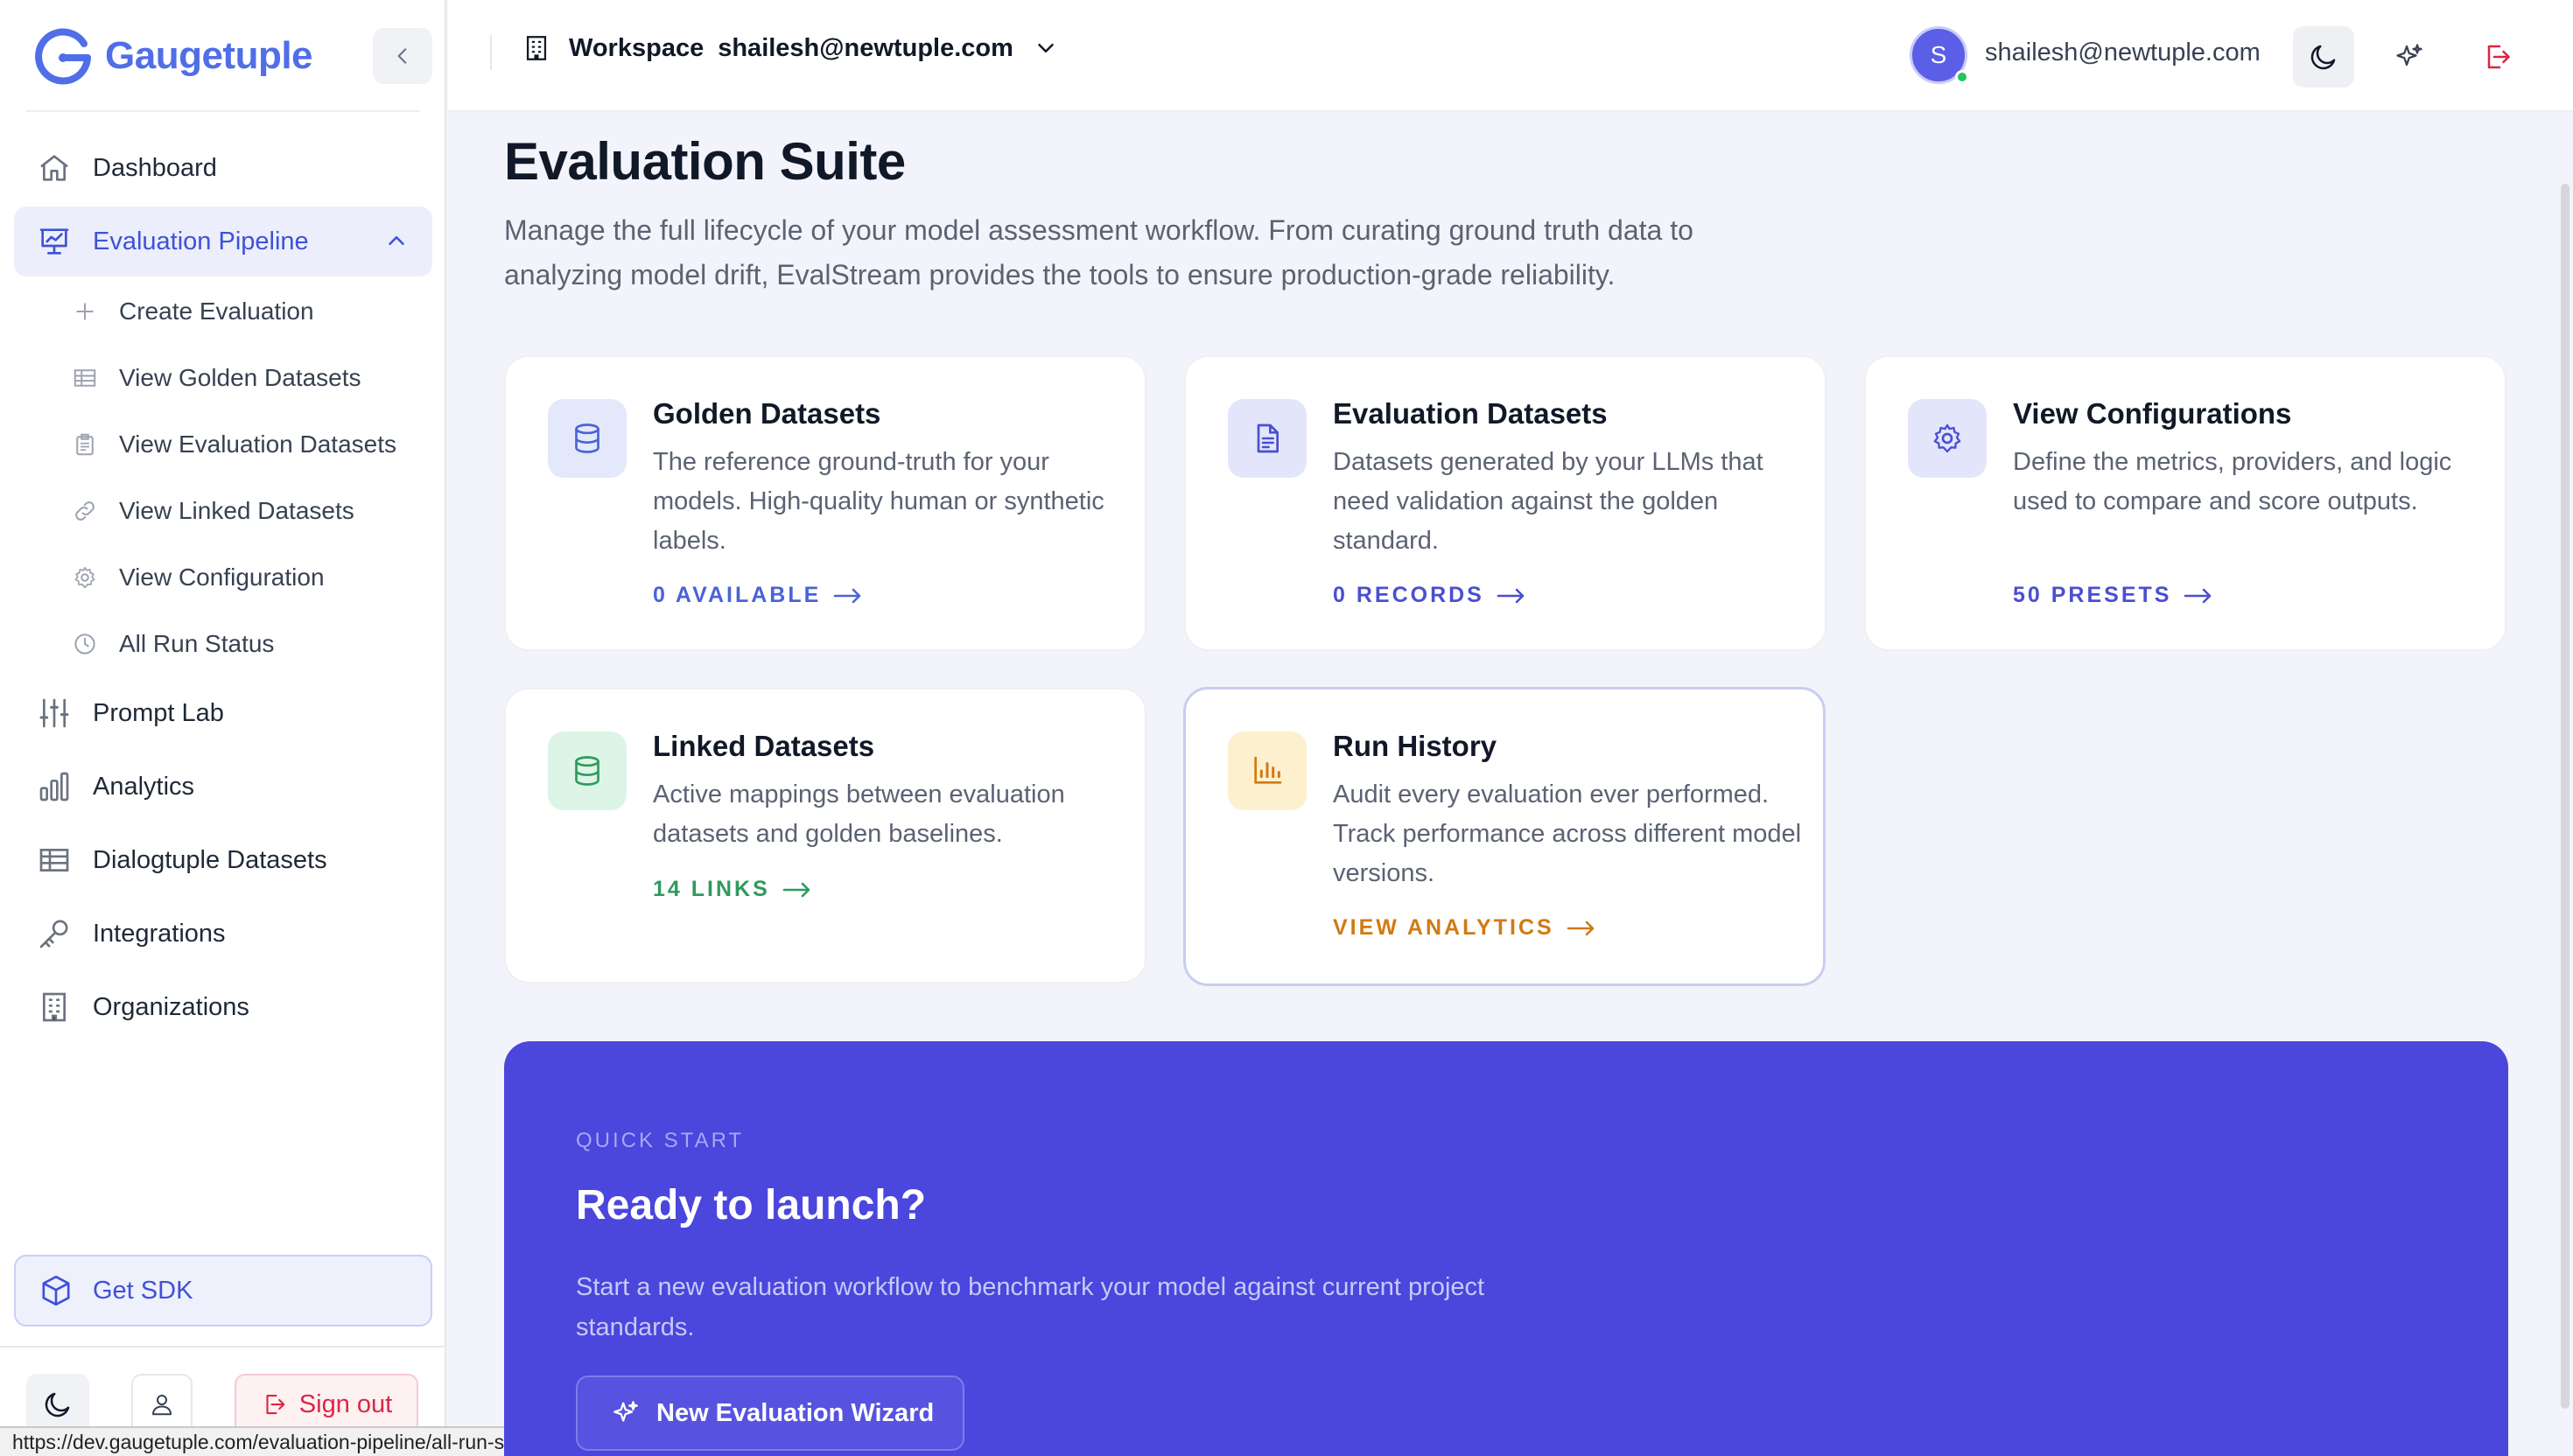 The height and width of the screenshot is (1456, 2573). Describe the element at coordinates (865, 47) in the screenshot. I see `workspace-email: shailesh@newtuple.com` at that location.